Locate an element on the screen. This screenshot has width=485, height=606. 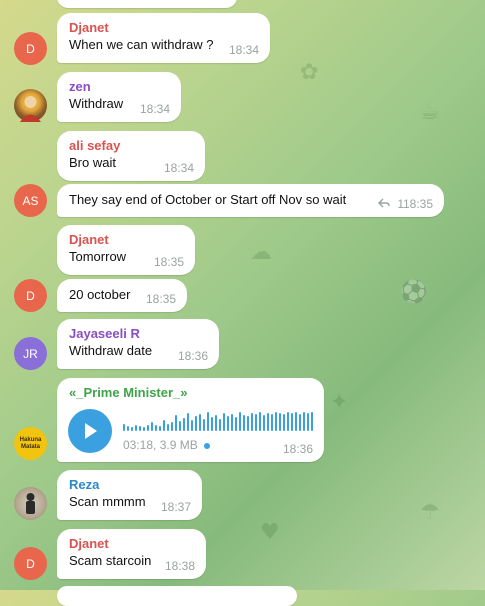
message-time: 18:38 is located at coordinates (179, 566).